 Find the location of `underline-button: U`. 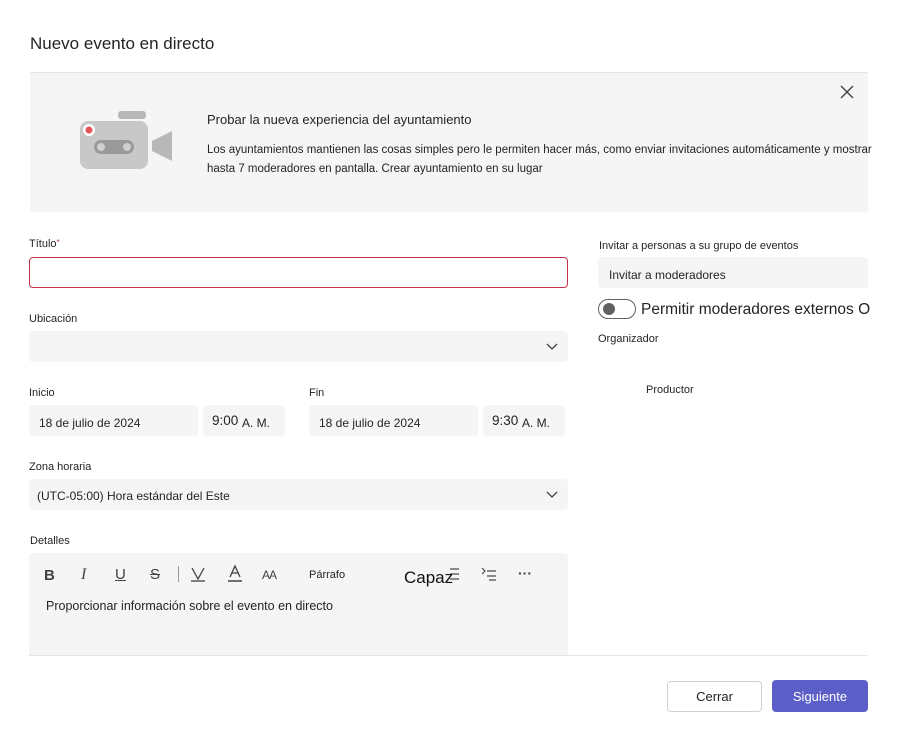

underline-button: U is located at coordinates (120, 574).